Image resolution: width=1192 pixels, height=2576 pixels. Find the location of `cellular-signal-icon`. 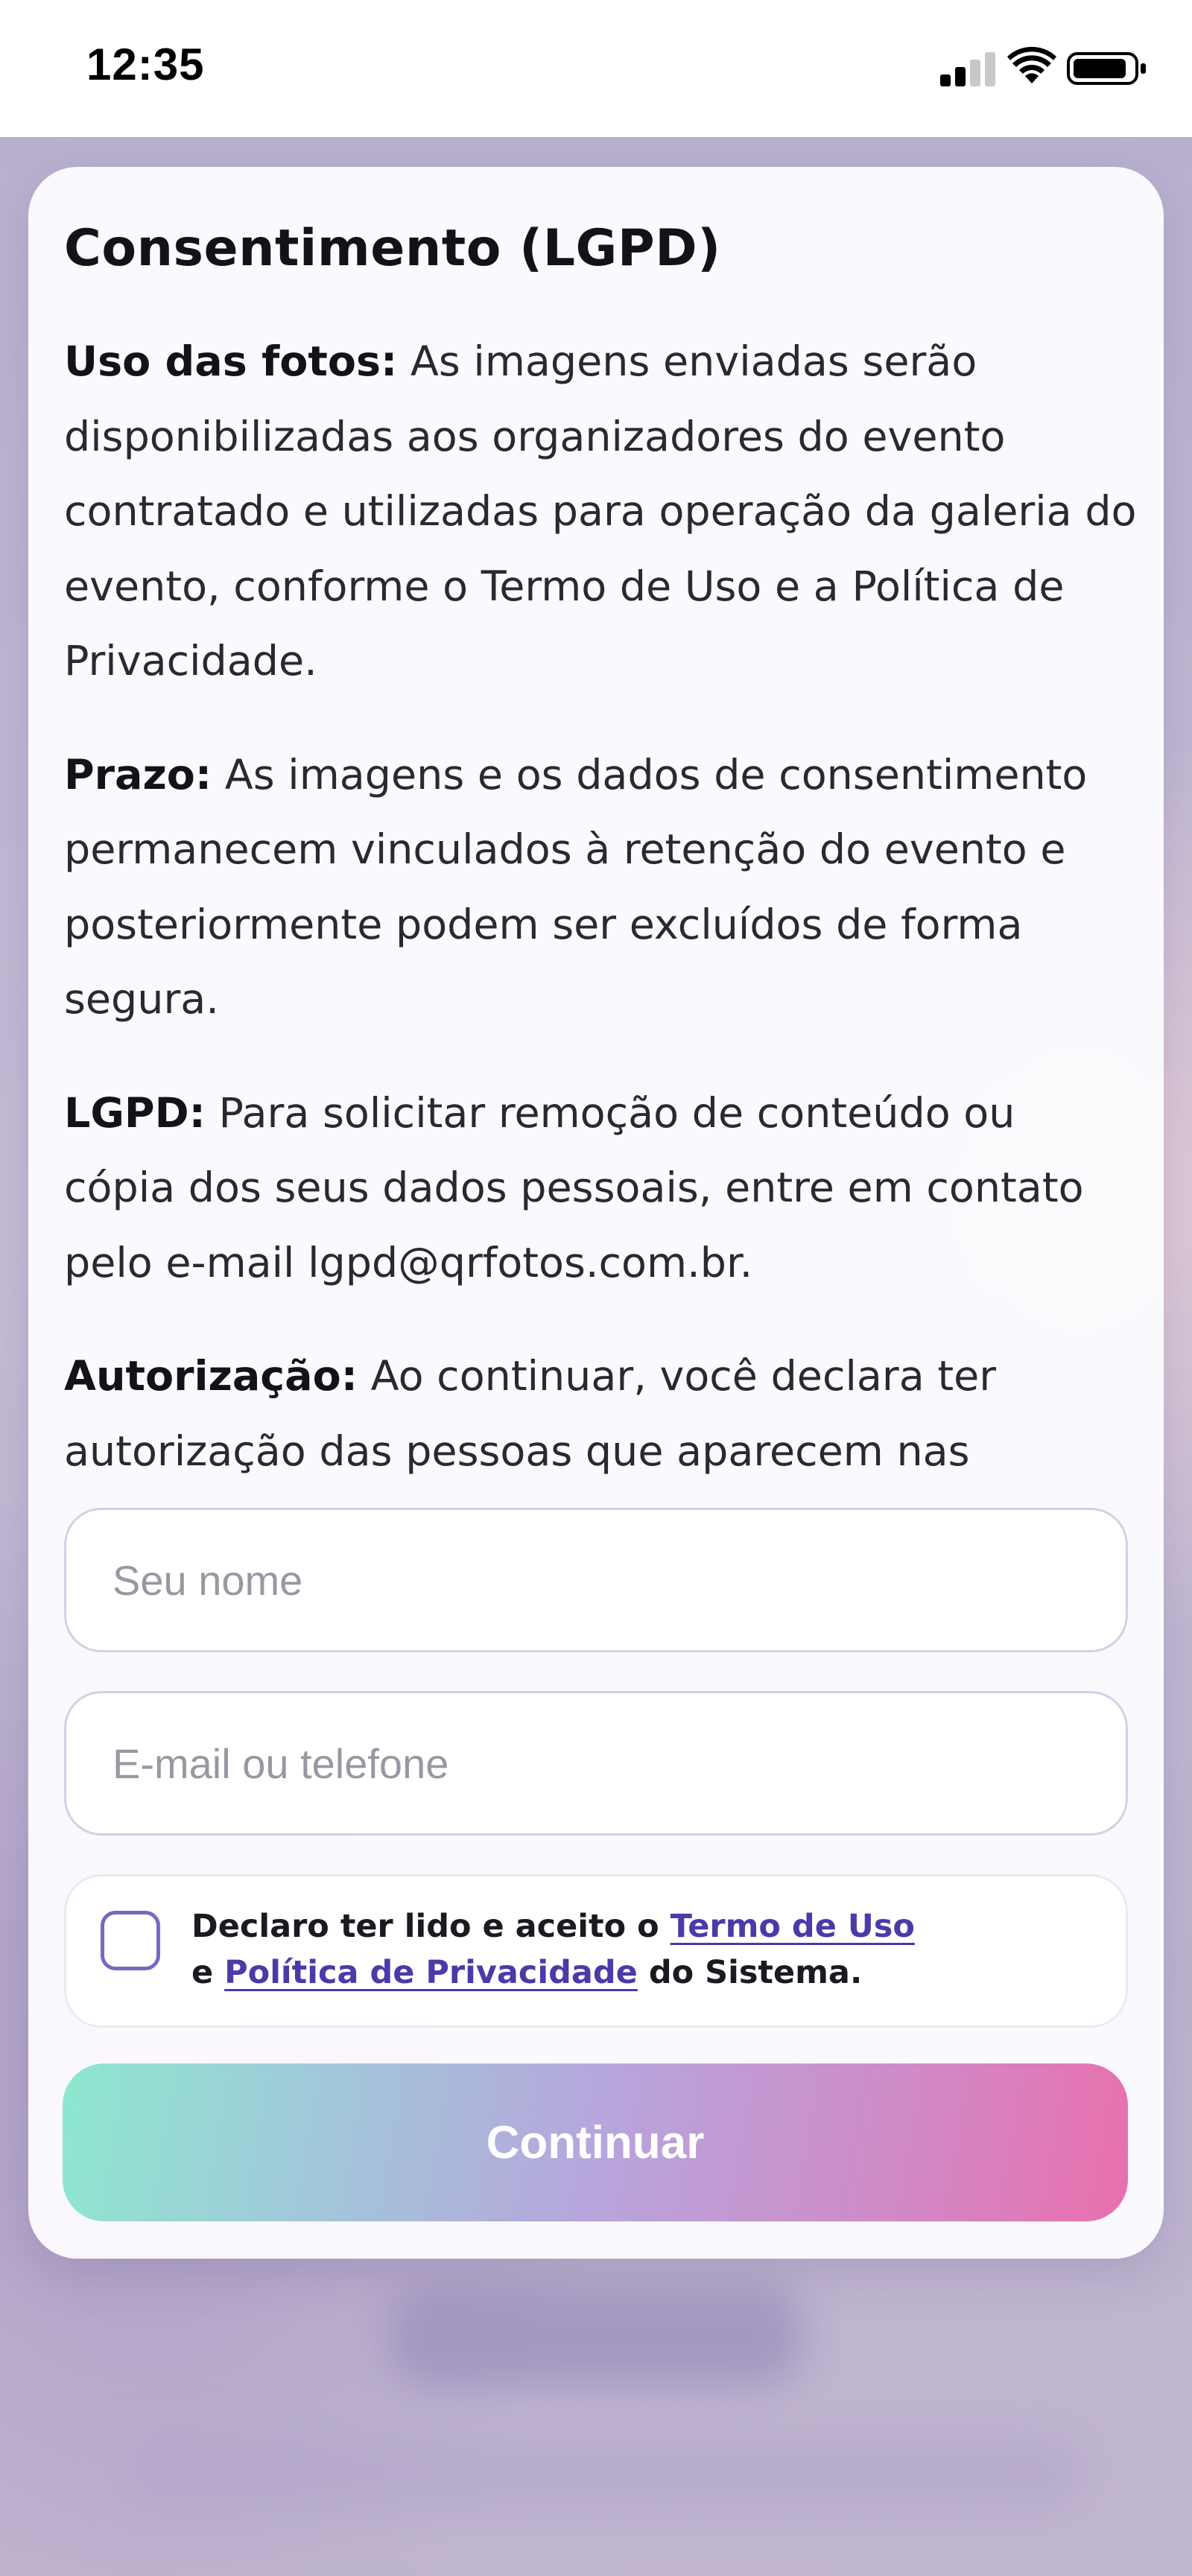

cellular-signal-icon is located at coordinates (967, 69).